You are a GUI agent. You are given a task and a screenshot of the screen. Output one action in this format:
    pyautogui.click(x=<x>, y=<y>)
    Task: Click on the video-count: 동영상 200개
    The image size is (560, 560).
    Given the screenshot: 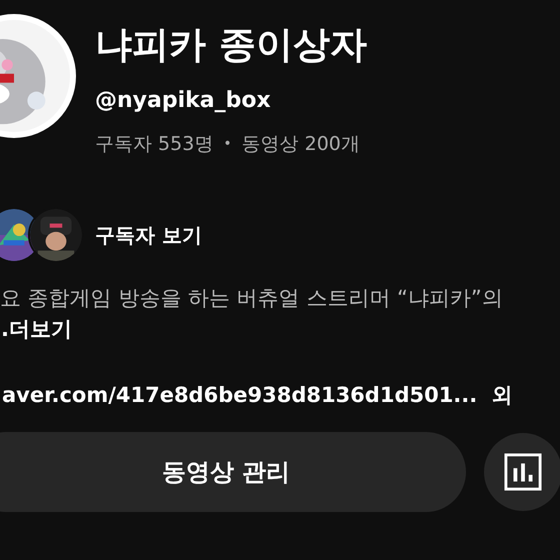 What is the action you would take?
    pyautogui.click(x=301, y=144)
    